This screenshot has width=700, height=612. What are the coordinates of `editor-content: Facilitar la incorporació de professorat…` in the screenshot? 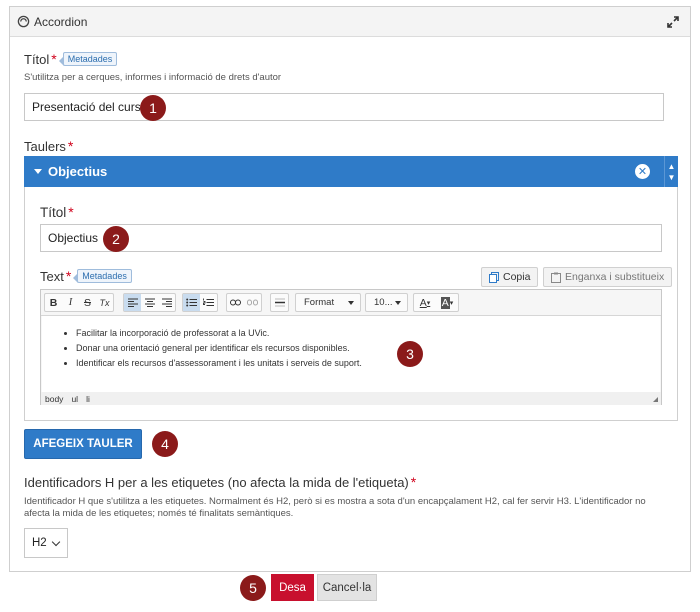 It's located at (351, 354).